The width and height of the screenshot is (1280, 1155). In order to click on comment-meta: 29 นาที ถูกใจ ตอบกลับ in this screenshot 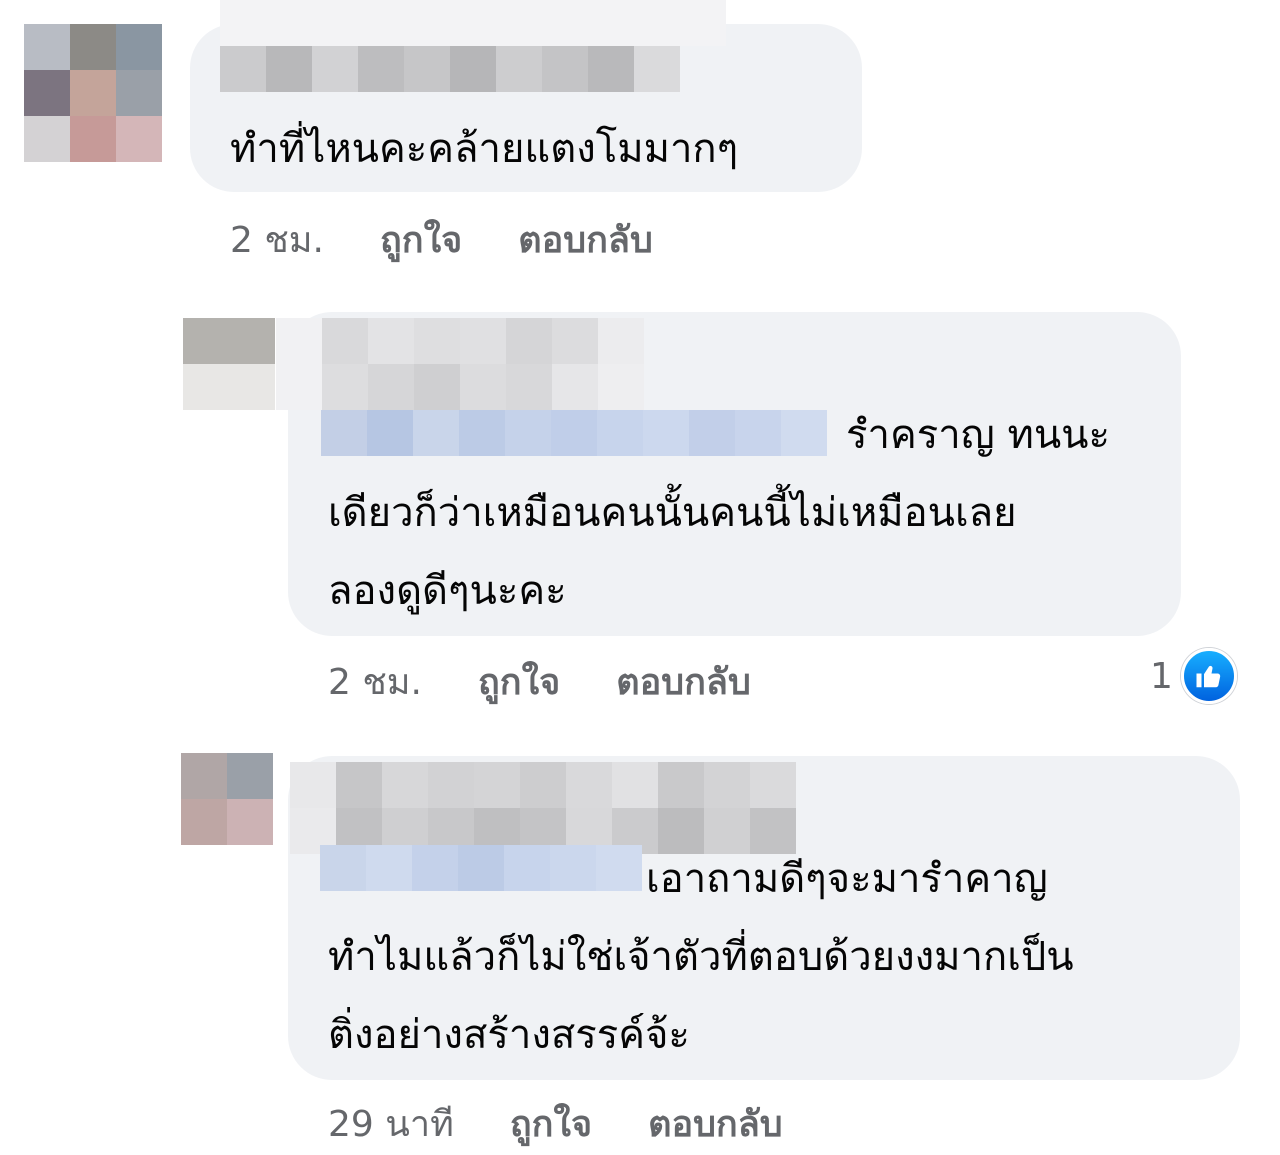, I will do `click(555, 1123)`.